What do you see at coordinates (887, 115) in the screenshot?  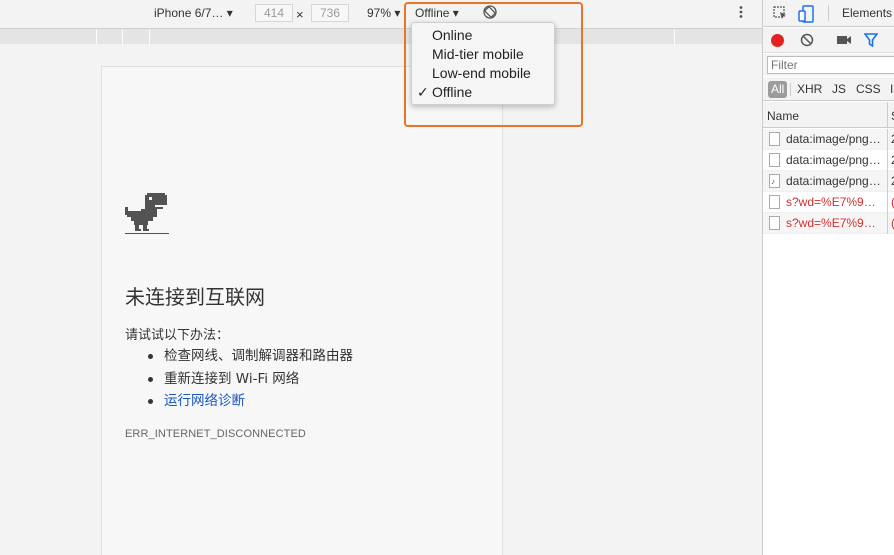 I see `column-divider` at bounding box center [887, 115].